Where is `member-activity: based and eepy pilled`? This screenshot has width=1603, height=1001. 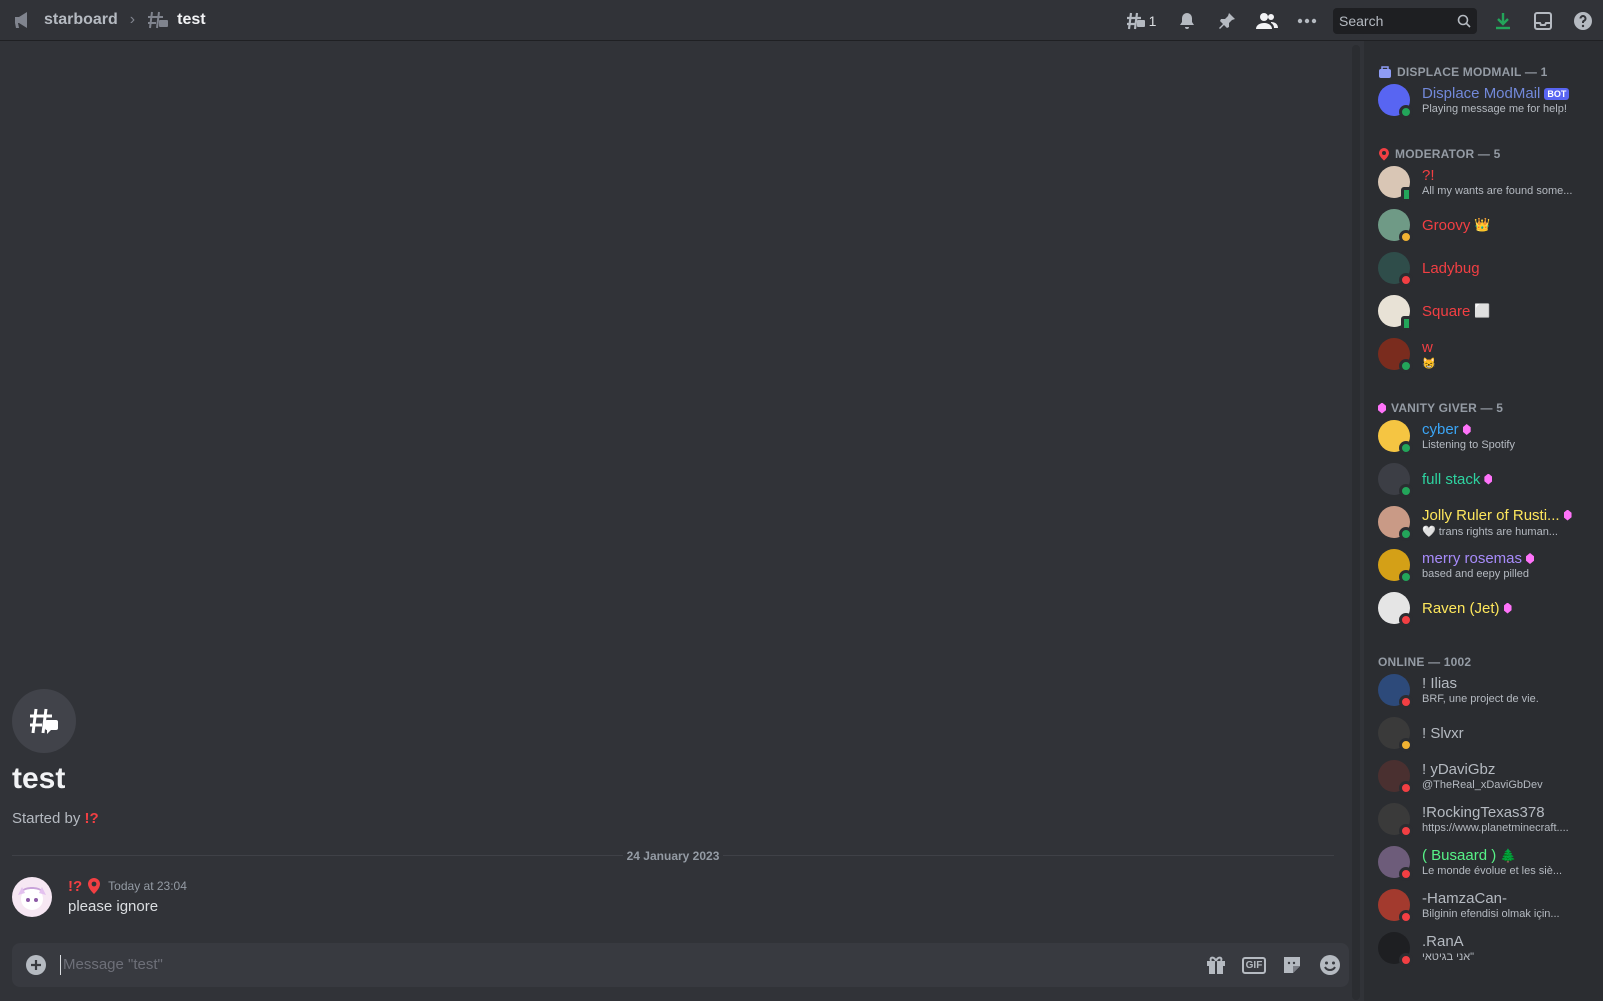
member-activity: based and eepy pilled is located at coordinates (1476, 574).